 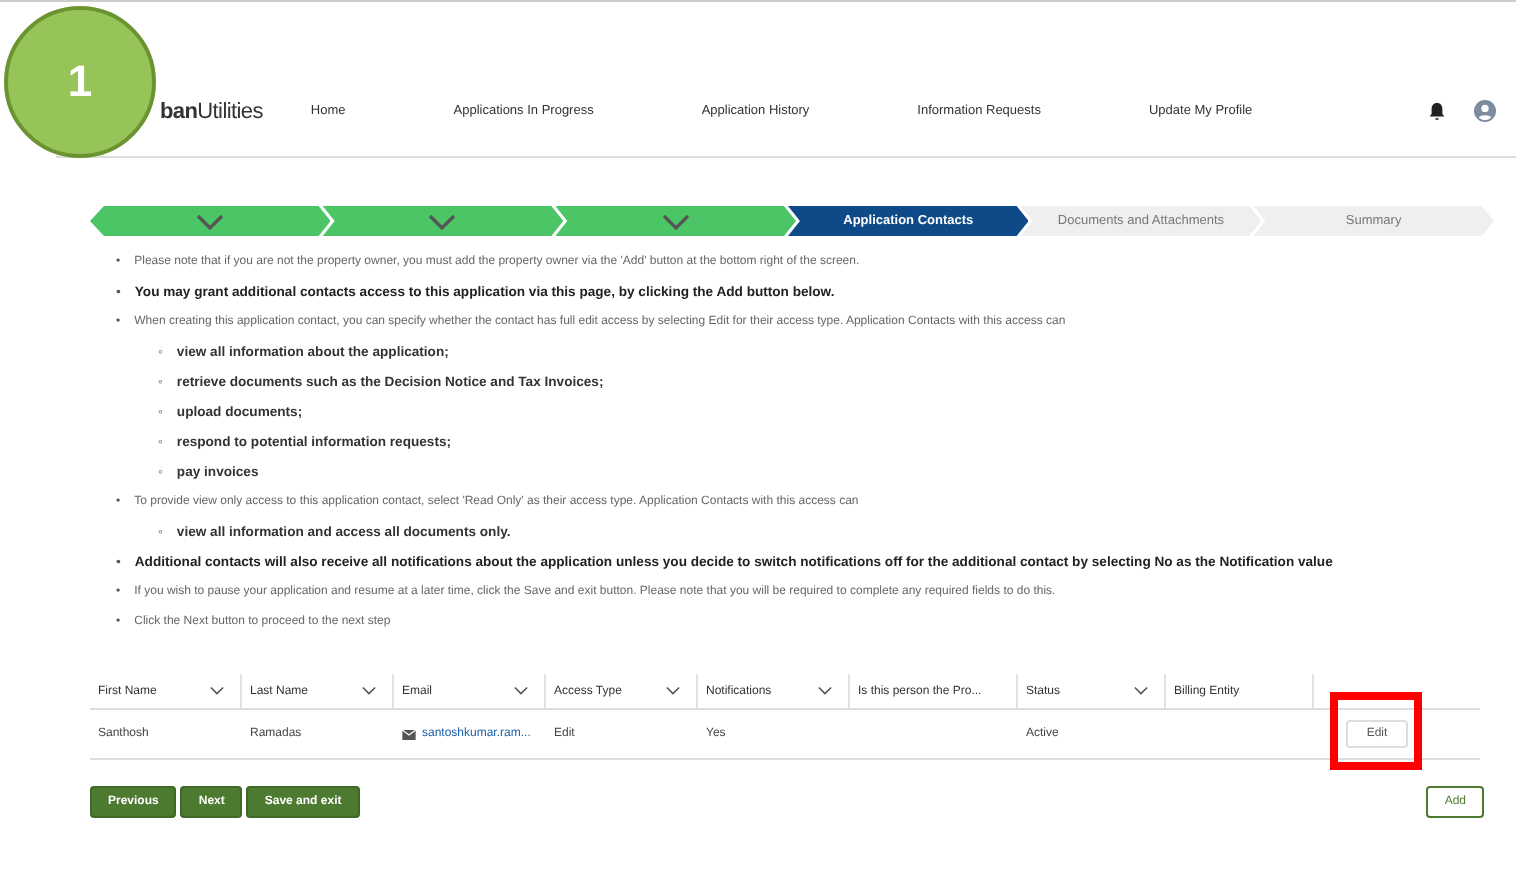 What do you see at coordinates (80, 82) in the screenshot?
I see `step-number-badge: 1` at bounding box center [80, 82].